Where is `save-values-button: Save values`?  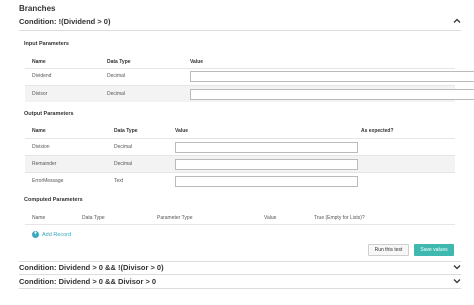
save-values-button: Save values is located at coordinates (434, 250).